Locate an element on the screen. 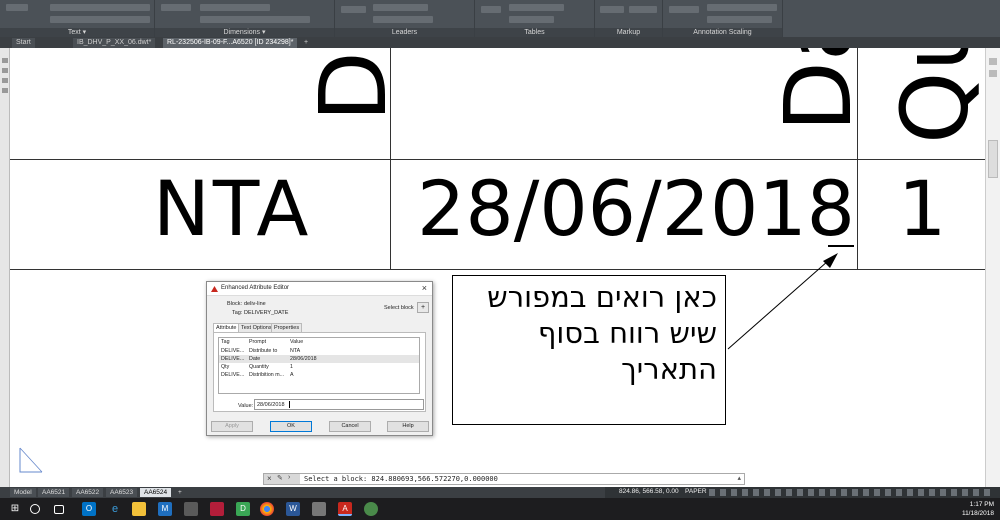 This screenshot has height=520, width=1000. help-button: Help is located at coordinates (408, 426).